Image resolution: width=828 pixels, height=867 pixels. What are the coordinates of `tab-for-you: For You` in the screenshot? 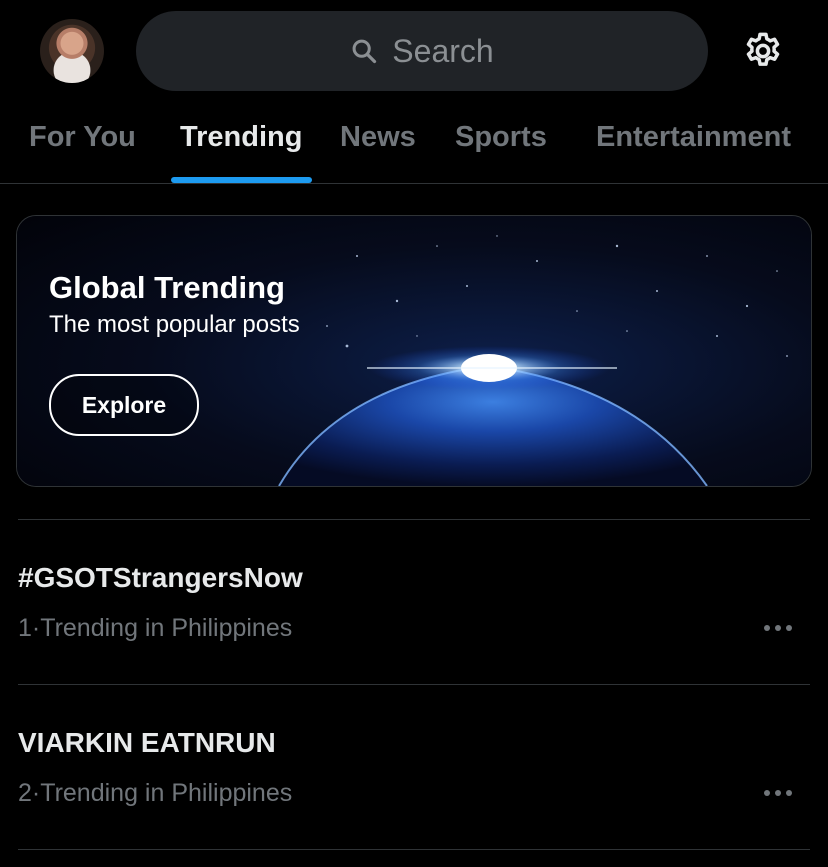 It's located at (82, 137).